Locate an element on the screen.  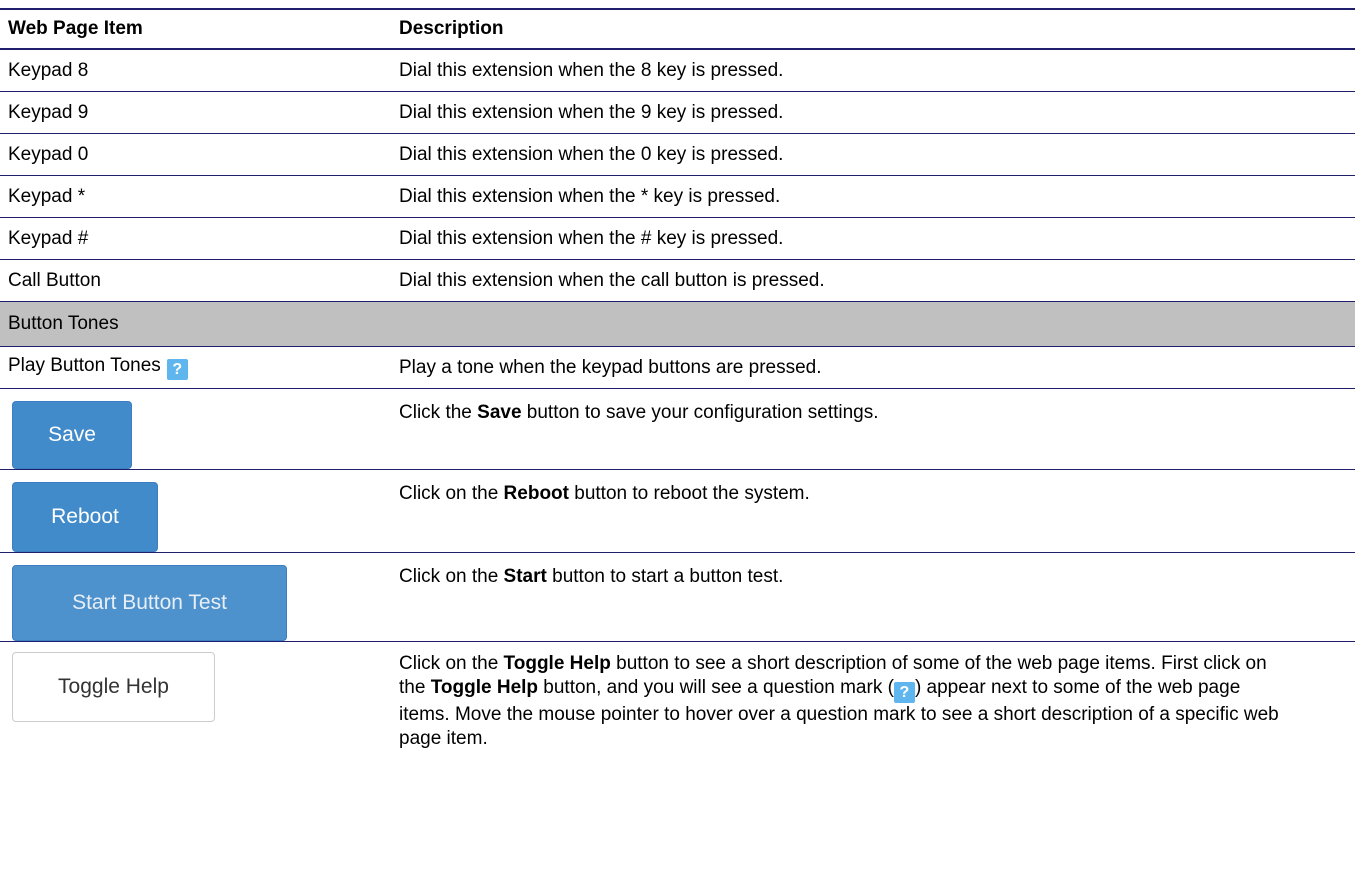
button-cell: Start Button Test is located at coordinates (195, 597).